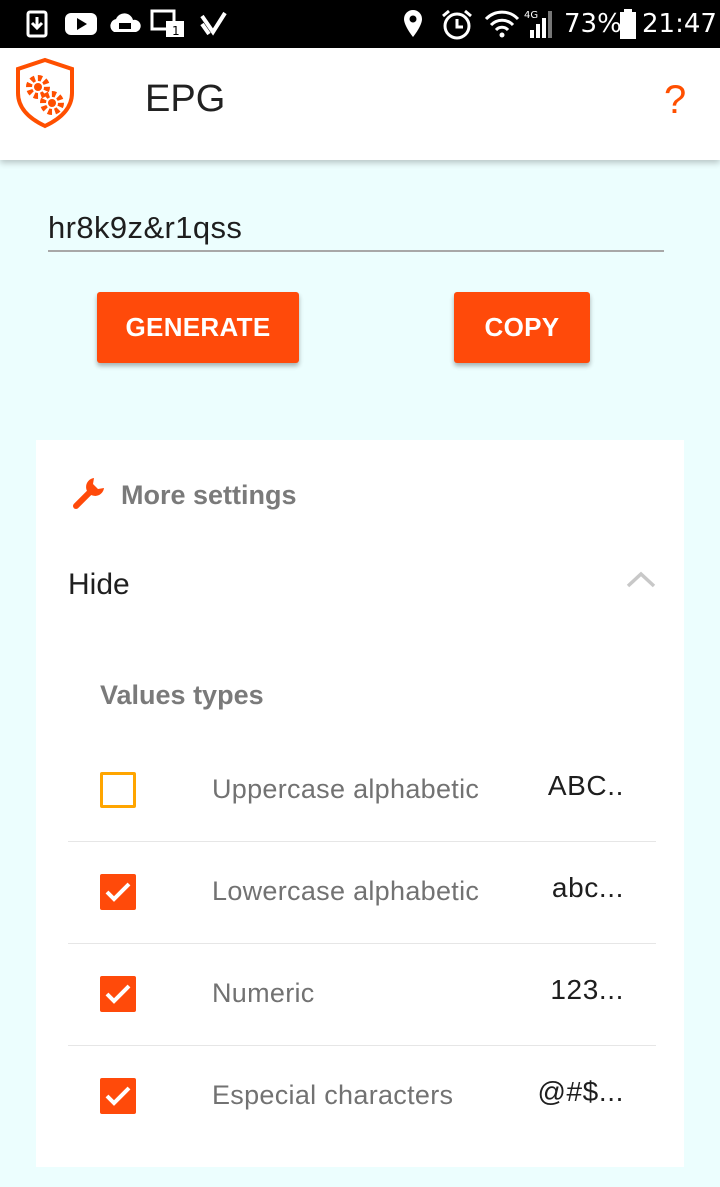 The width and height of the screenshot is (720, 1187). Describe the element at coordinates (593, 24) in the screenshot. I see `battery-percent: 73%` at that location.